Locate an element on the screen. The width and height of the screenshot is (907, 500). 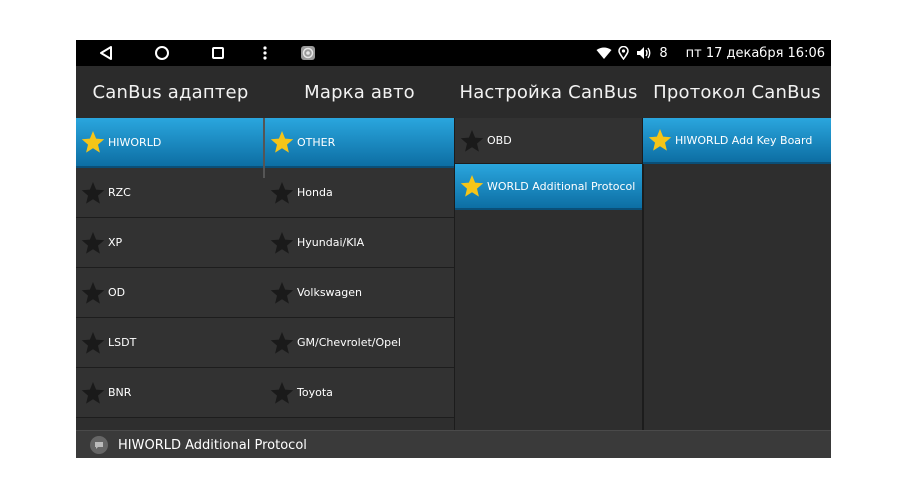
list-item: XP is located at coordinates (170, 243).